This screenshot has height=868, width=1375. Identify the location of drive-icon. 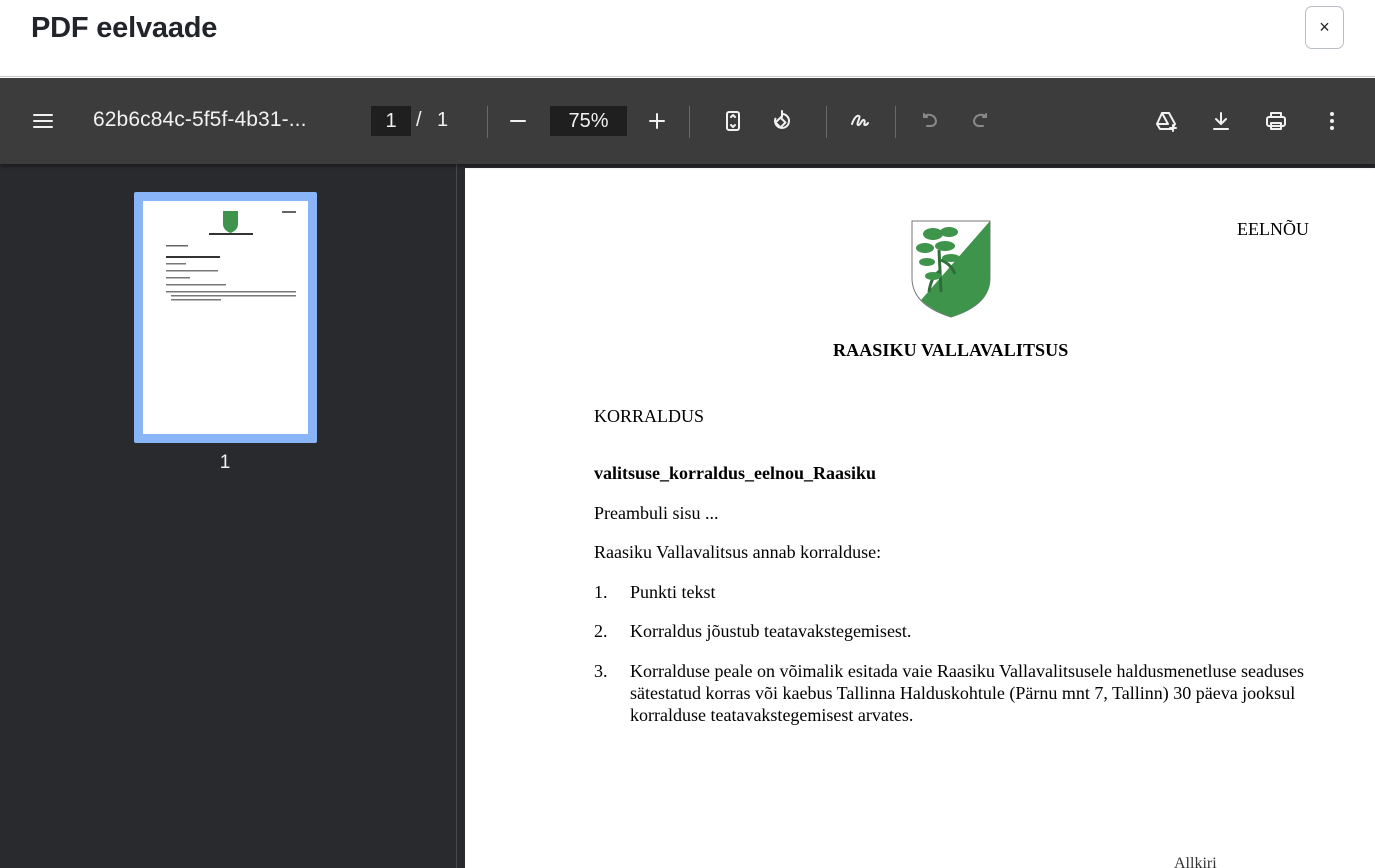
(1166, 121).